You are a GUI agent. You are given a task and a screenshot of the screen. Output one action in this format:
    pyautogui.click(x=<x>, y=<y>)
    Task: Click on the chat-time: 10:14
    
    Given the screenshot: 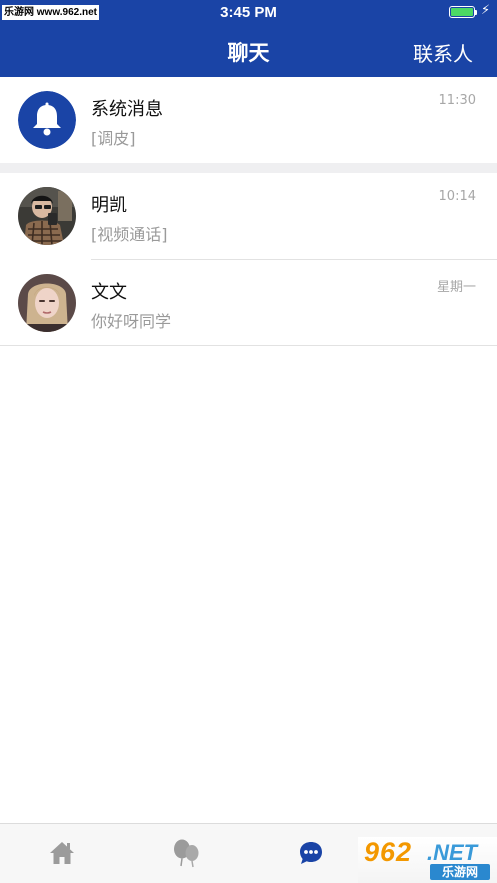 What is the action you would take?
    pyautogui.click(x=457, y=196)
    